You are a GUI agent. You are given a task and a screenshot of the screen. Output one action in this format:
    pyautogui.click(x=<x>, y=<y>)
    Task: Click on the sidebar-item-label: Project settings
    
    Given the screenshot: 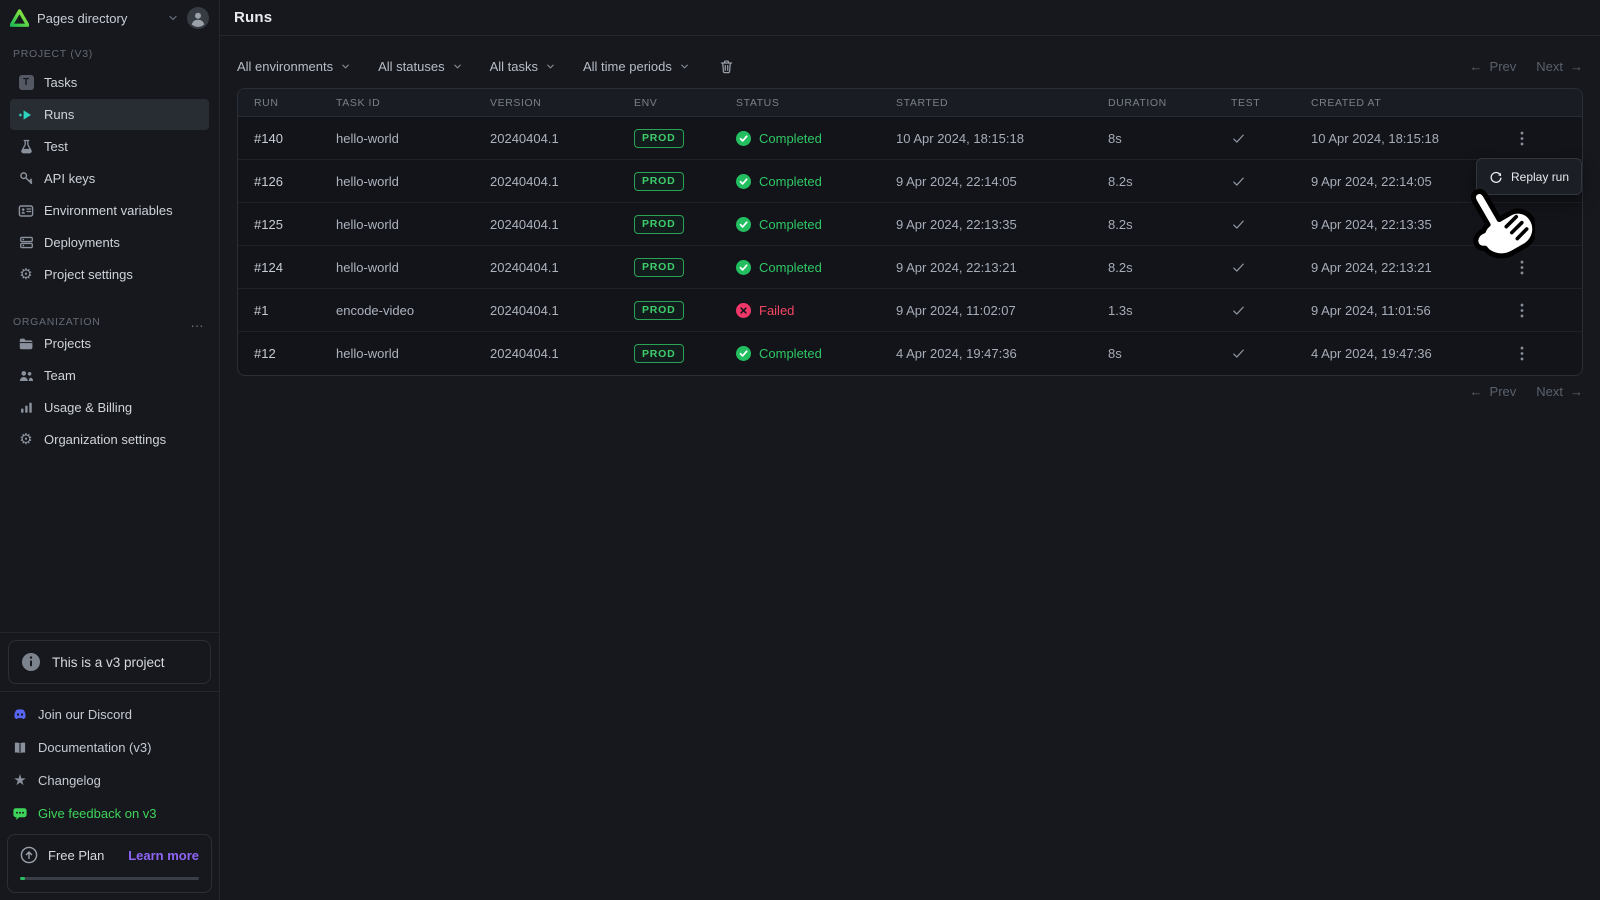 What is the action you would take?
    pyautogui.click(x=88, y=274)
    